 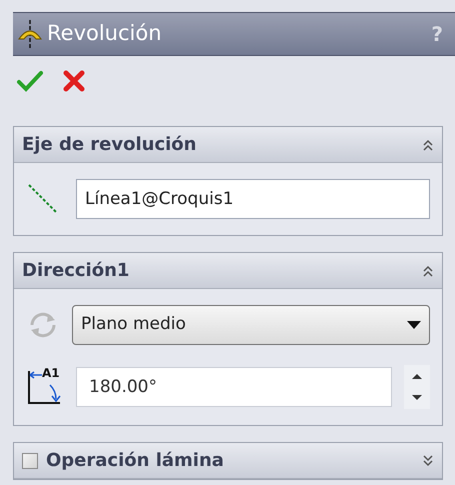 I want to click on checkbox, so click(x=30, y=460).